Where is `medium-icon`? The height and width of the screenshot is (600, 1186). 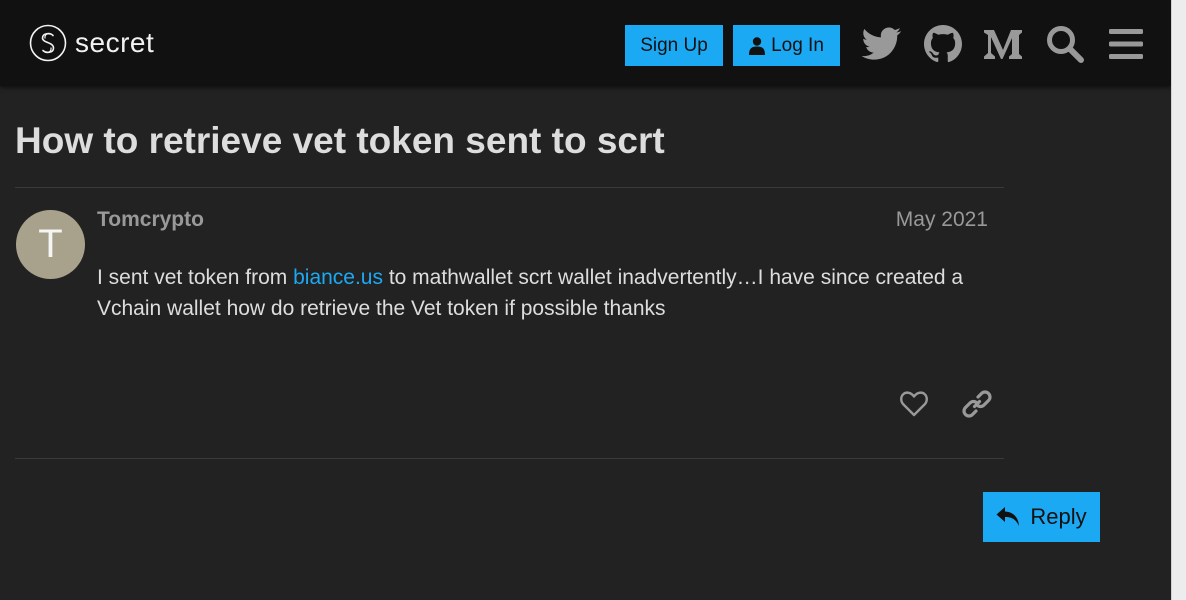
medium-icon is located at coordinates (1003, 44).